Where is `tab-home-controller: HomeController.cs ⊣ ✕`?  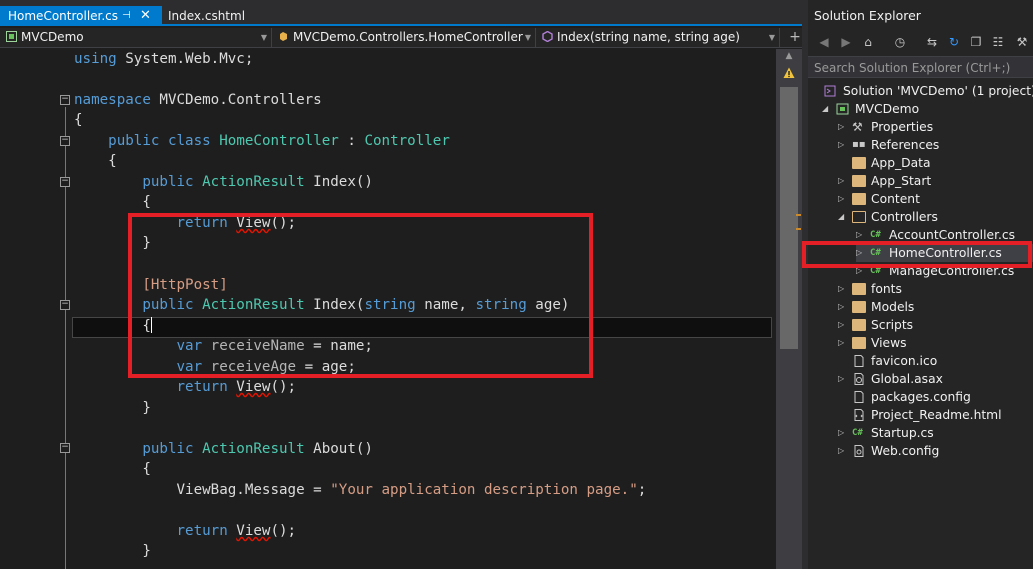 tab-home-controller: HomeController.cs ⊣ ✕ is located at coordinates (81, 16).